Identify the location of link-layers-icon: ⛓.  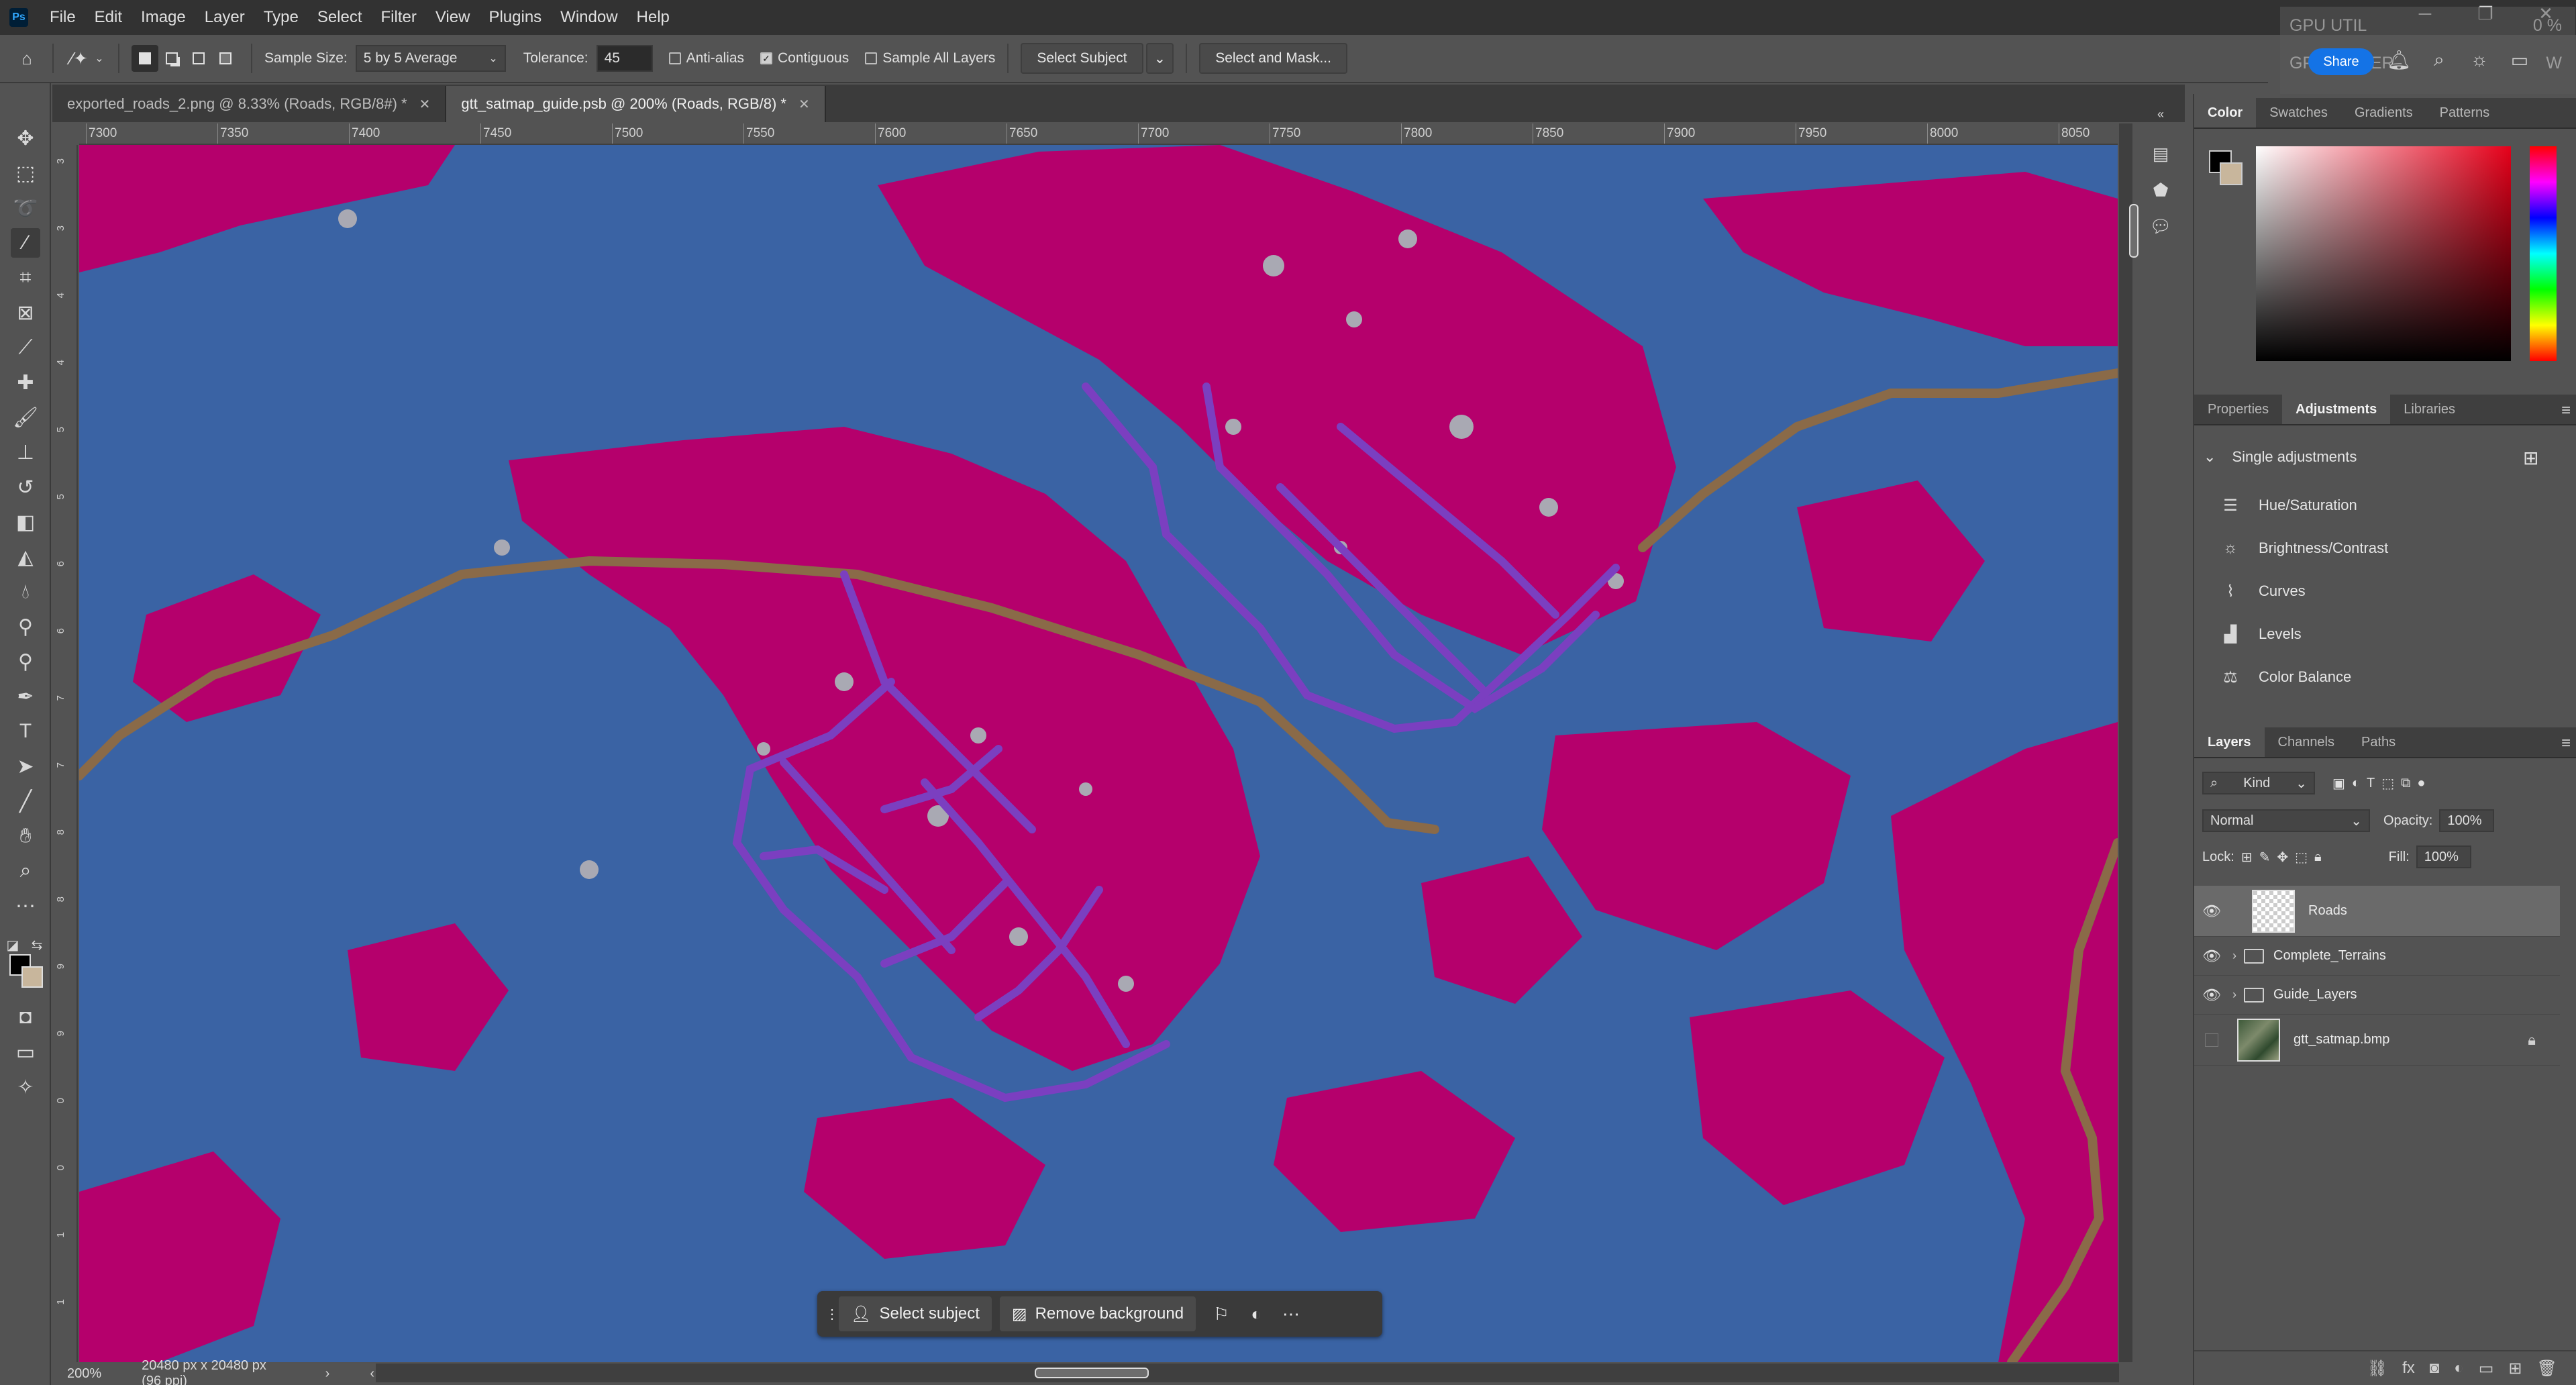
(2377, 1368).